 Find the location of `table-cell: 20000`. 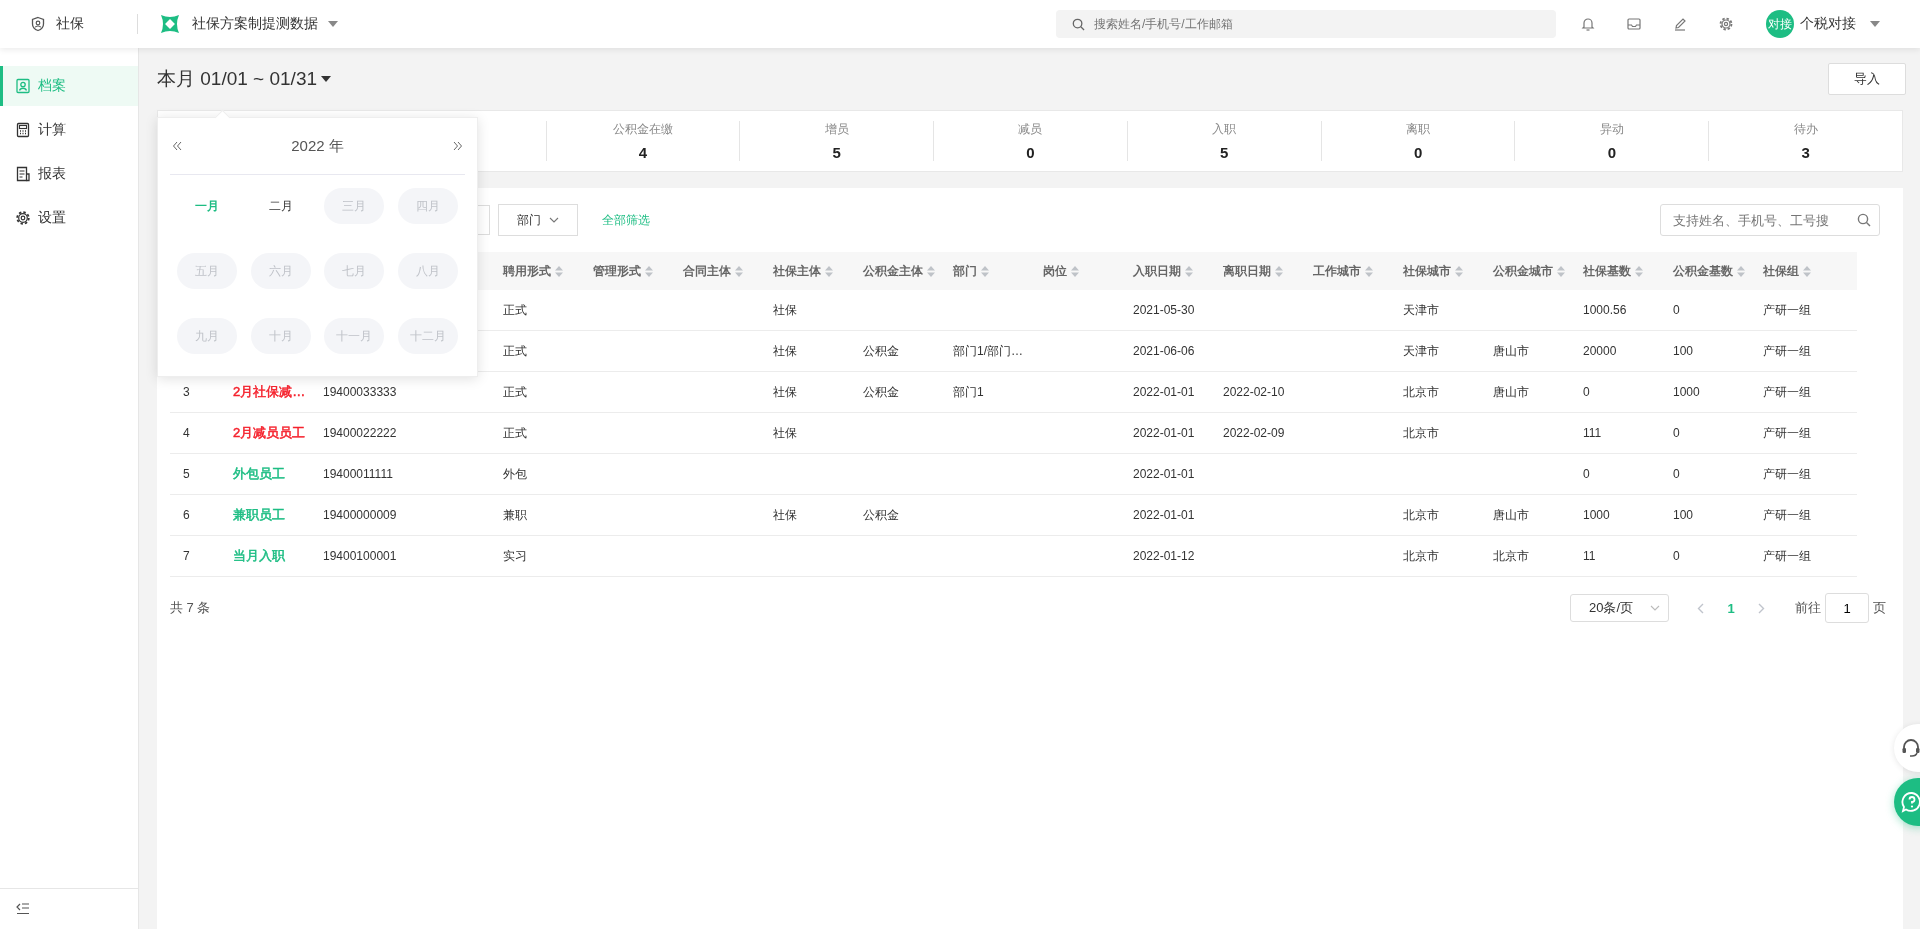

table-cell: 20000 is located at coordinates (1600, 351).